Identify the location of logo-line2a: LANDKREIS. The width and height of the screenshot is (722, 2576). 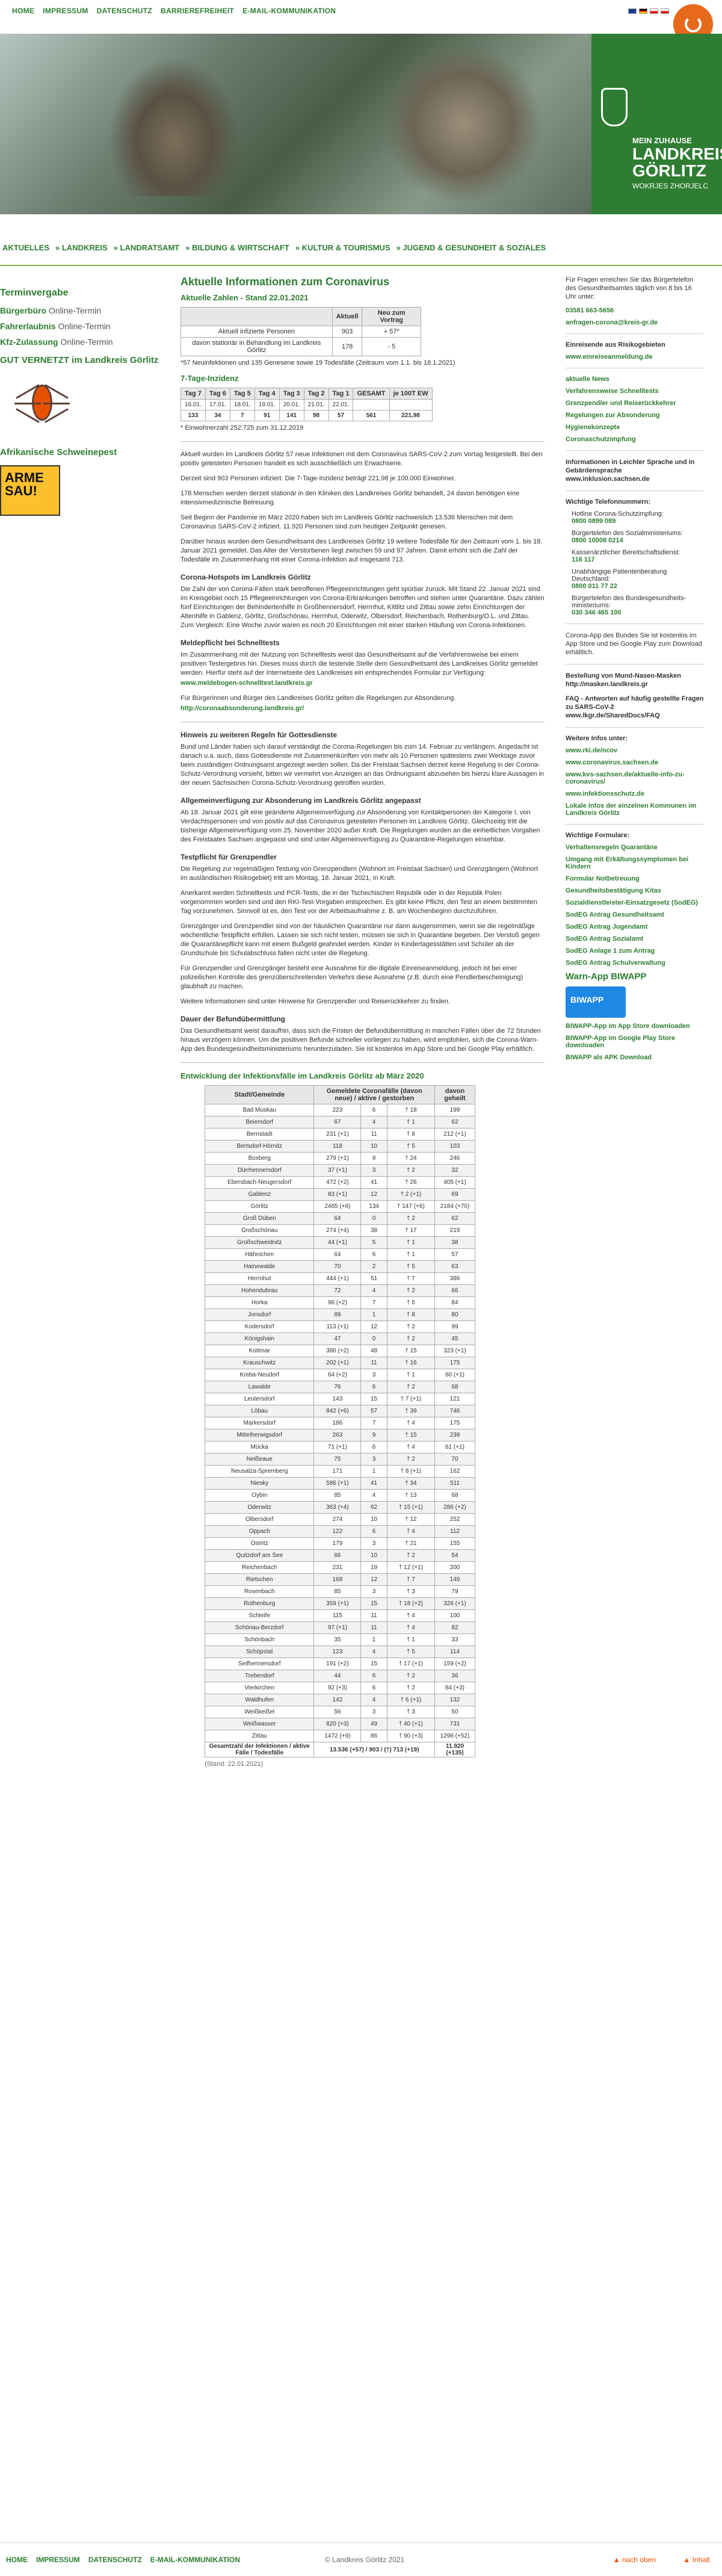
(677, 153).